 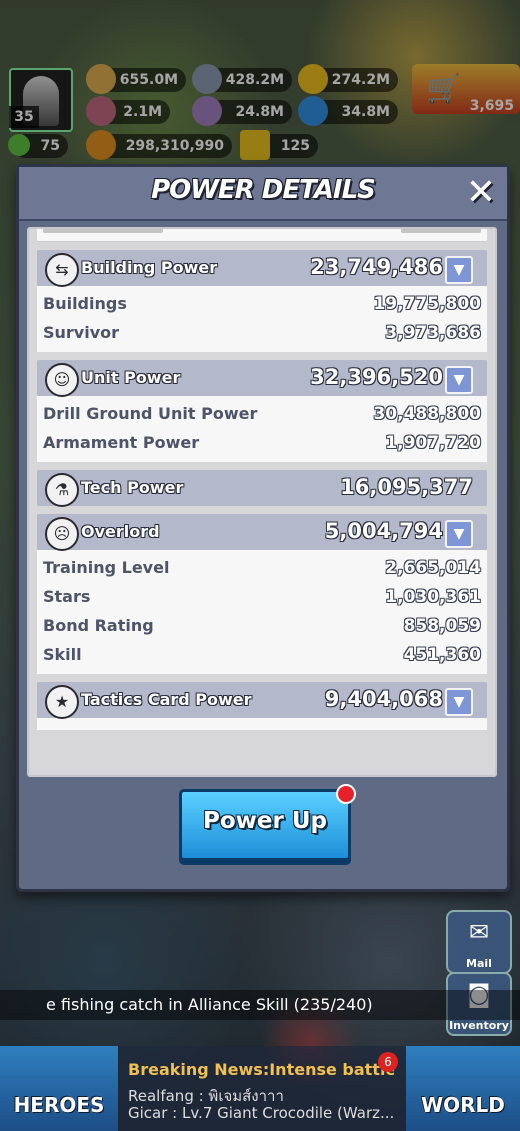 What do you see at coordinates (388, 1062) in the screenshot?
I see `chat-badge: 6` at bounding box center [388, 1062].